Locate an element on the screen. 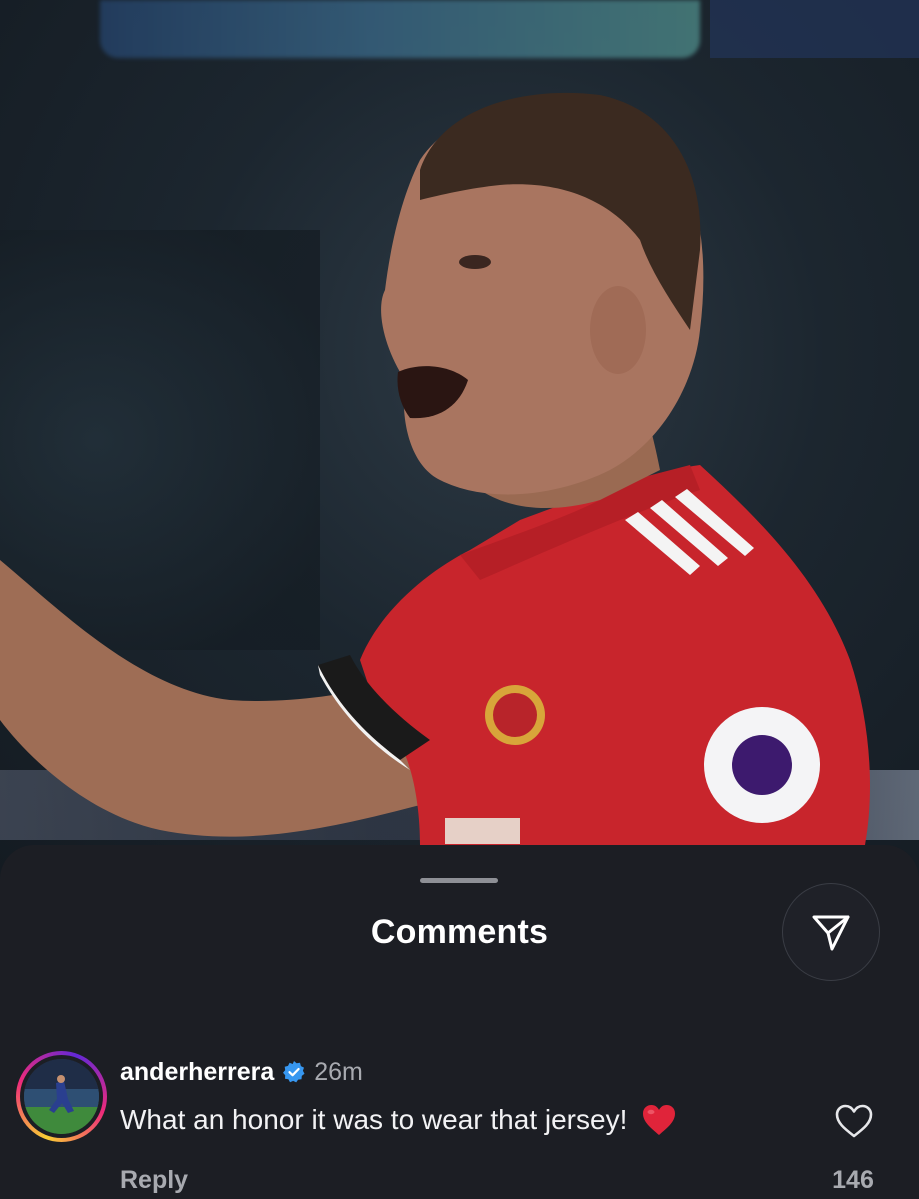 The width and height of the screenshot is (919, 1199). red-heart-emoji-icon is located at coordinates (659, 1120).